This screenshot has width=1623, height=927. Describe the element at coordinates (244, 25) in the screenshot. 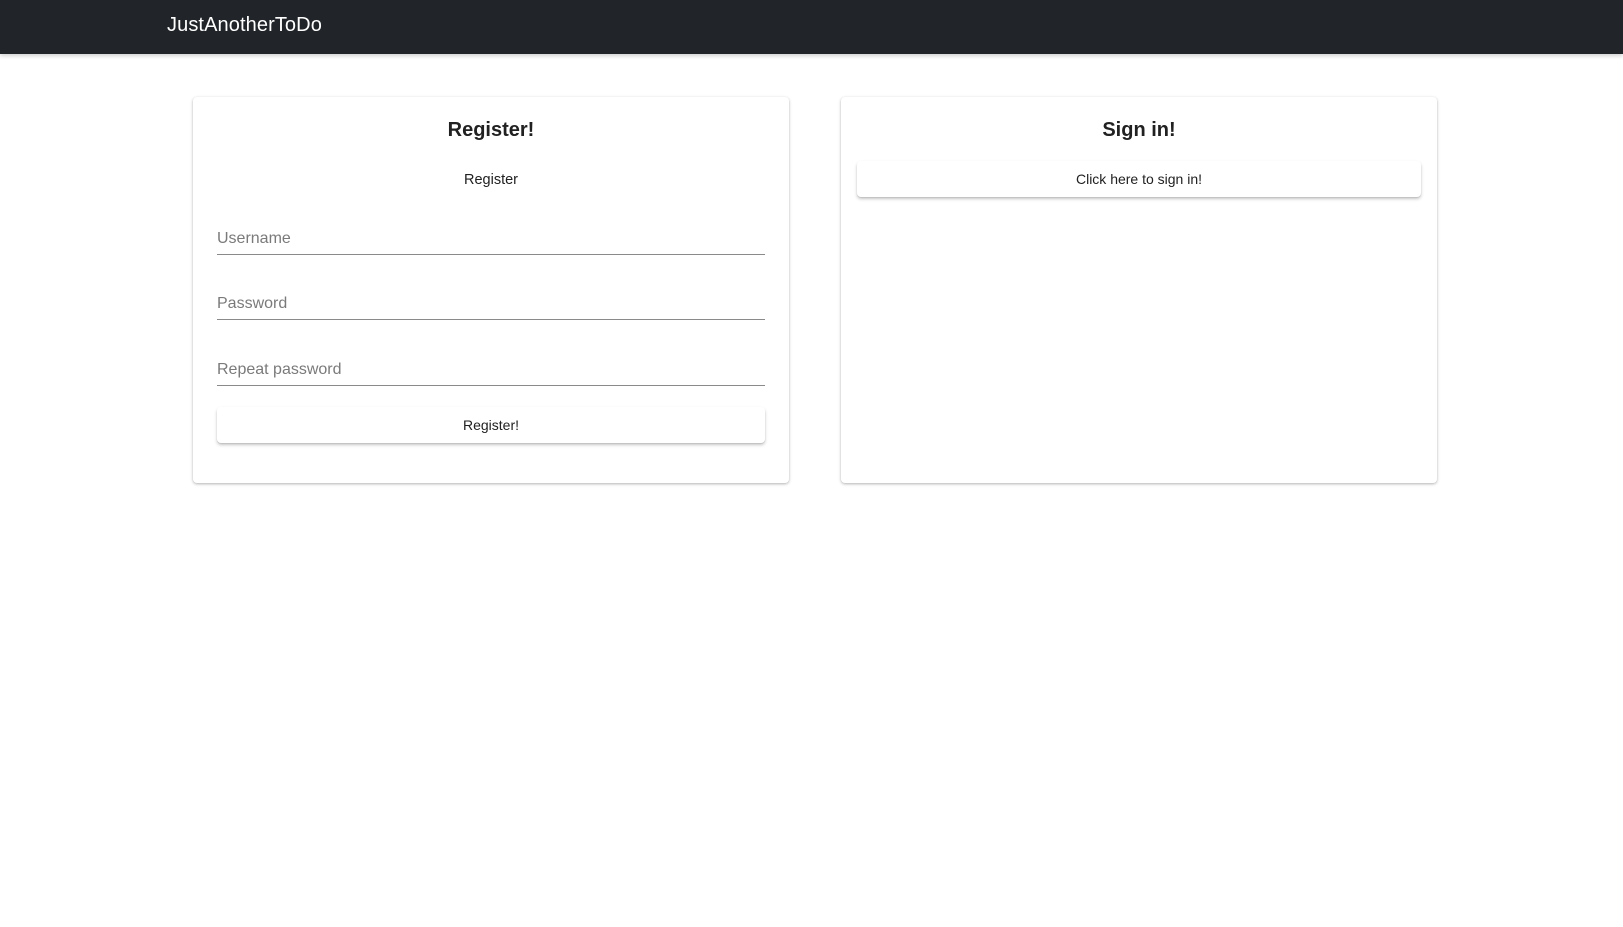

I see `brand-logo-text: JustAnotherToDo` at that location.